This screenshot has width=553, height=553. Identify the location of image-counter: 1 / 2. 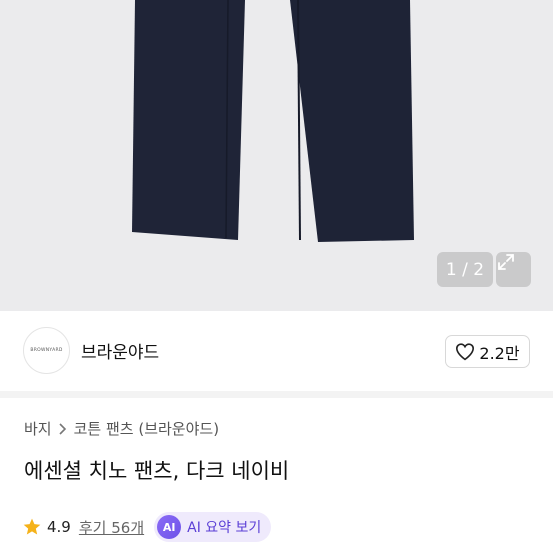
(465, 269).